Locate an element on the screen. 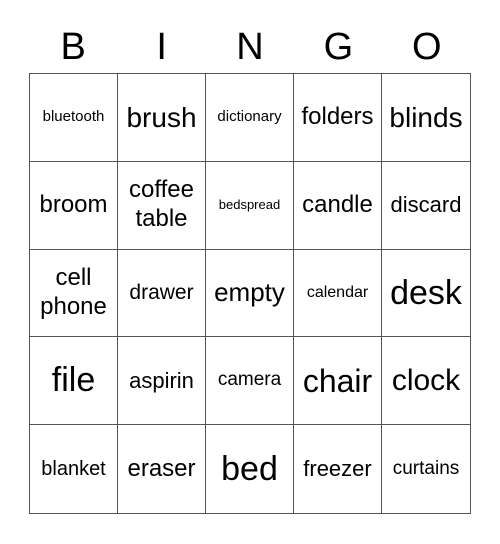  bingo-cell: brush is located at coordinates (162, 118).